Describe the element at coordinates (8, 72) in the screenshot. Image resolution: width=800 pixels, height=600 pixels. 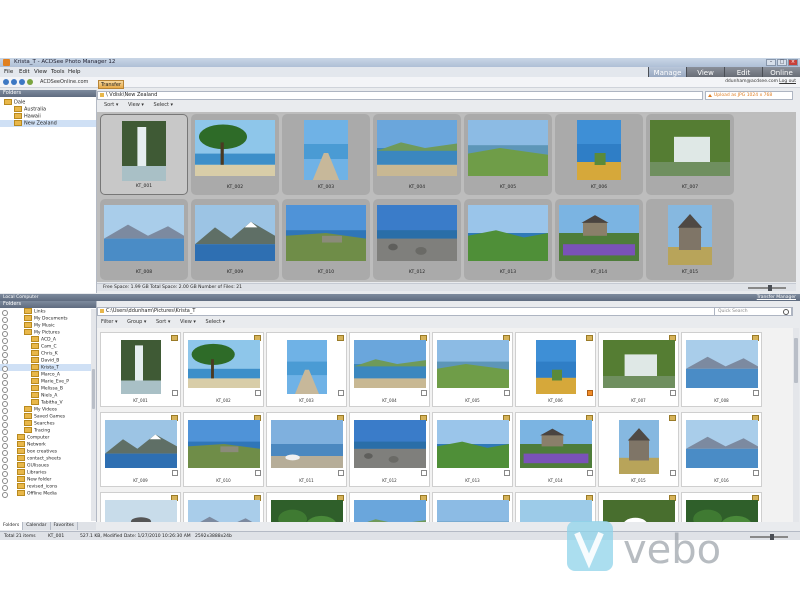
I see `menu-file: File` at that location.